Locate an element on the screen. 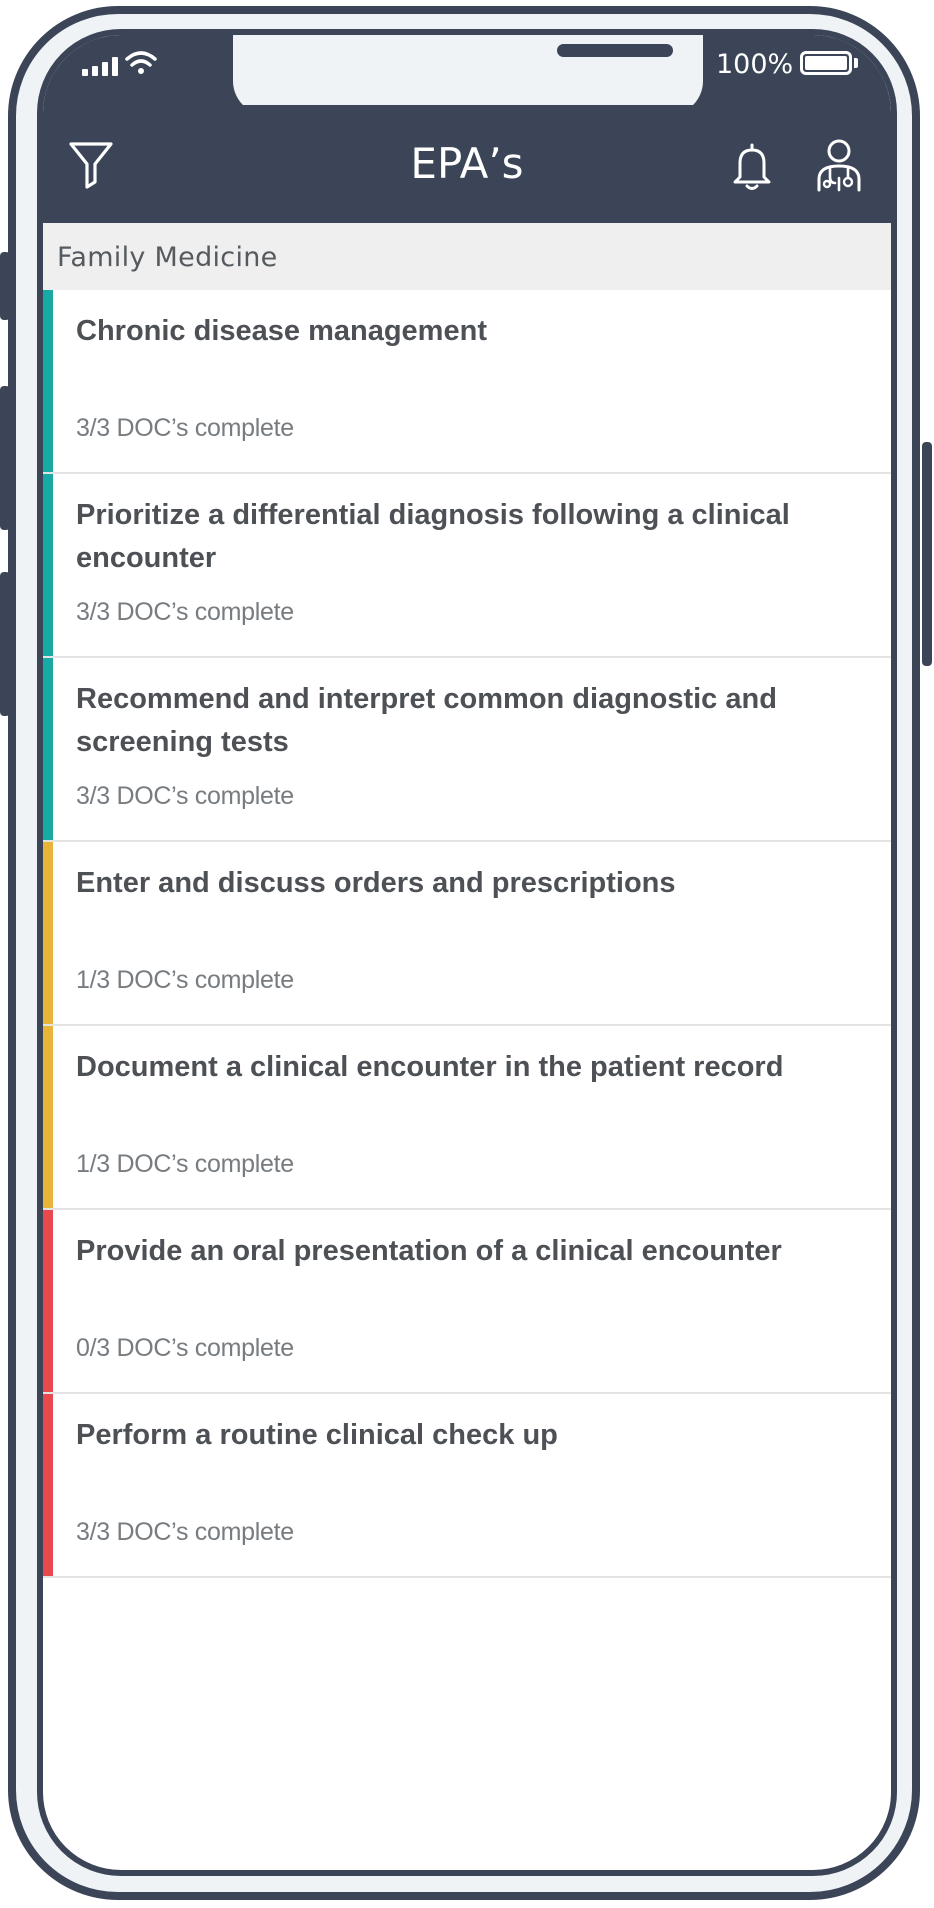 The image size is (934, 1908). status-bar: 100% is located at coordinates (467, 75).